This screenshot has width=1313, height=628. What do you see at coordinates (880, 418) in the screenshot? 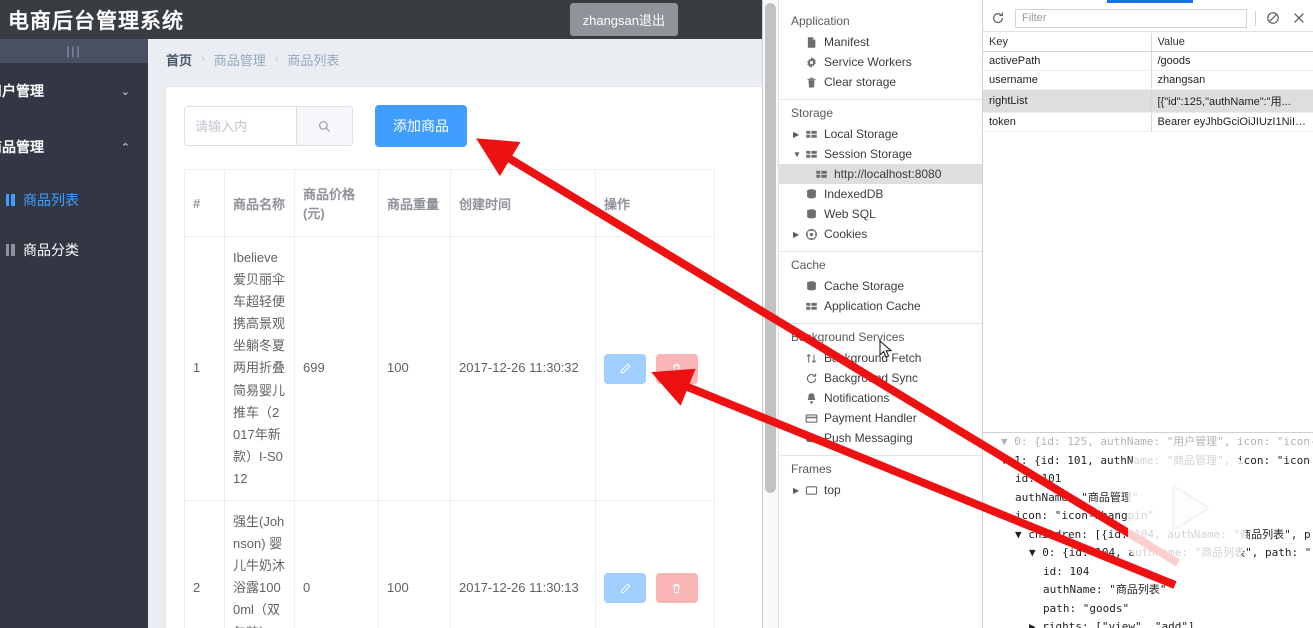
I see `devtools-tree-item-payment-handler: Payment Handler` at bounding box center [880, 418].